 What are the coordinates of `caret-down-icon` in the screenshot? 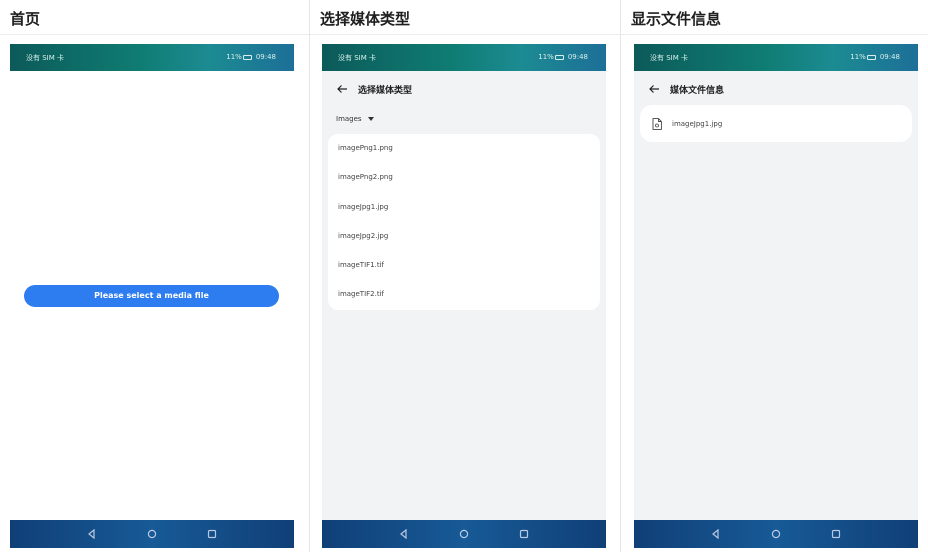 It's located at (370, 119).